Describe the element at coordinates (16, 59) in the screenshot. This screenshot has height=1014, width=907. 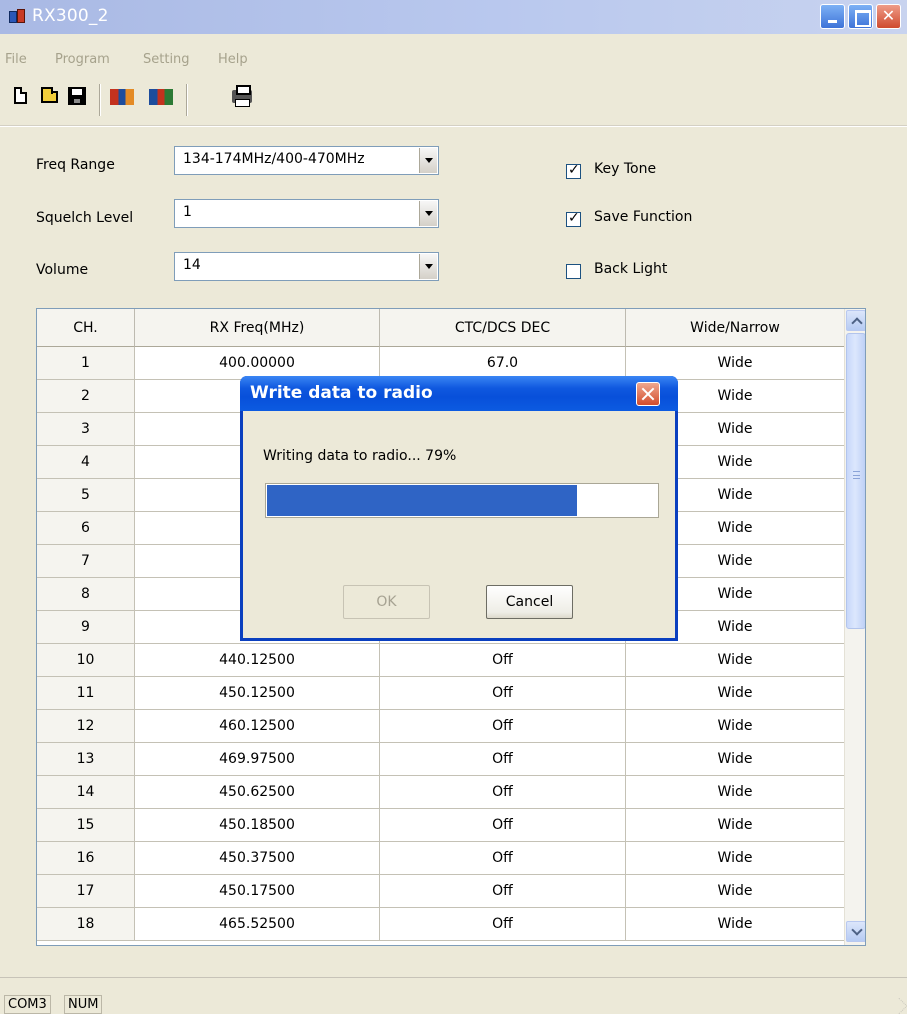
I see `menu-file: File` at that location.